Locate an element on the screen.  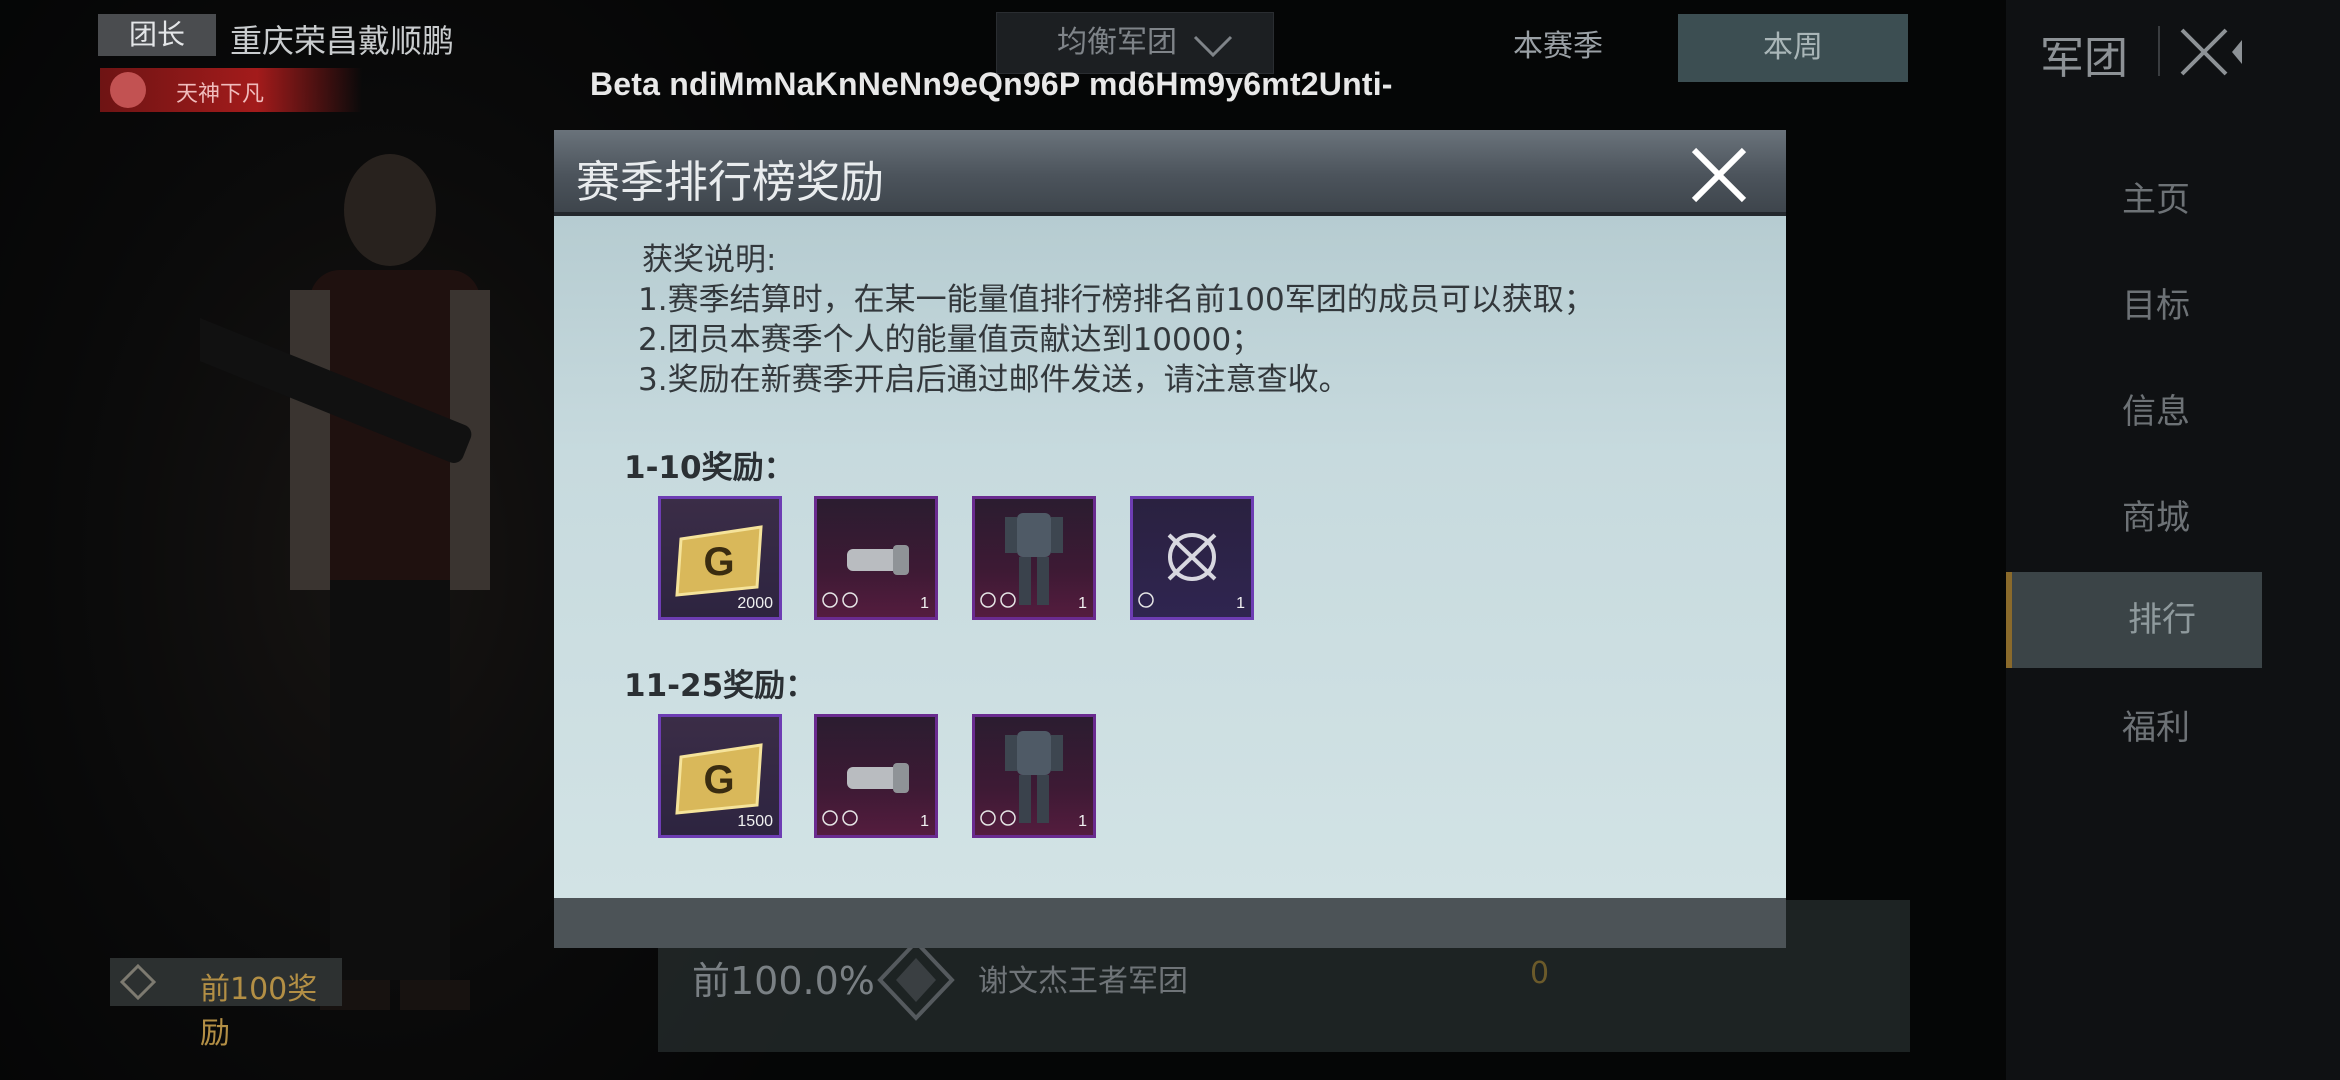
team-name: 重庆荣昌戴顺鹏 is located at coordinates (342, 41).